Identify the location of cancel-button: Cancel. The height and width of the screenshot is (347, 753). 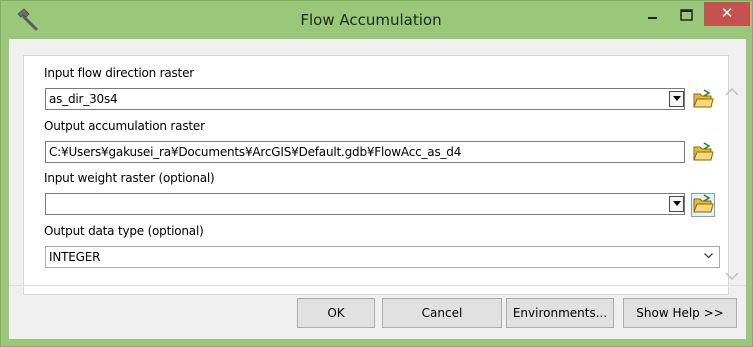
(442, 313).